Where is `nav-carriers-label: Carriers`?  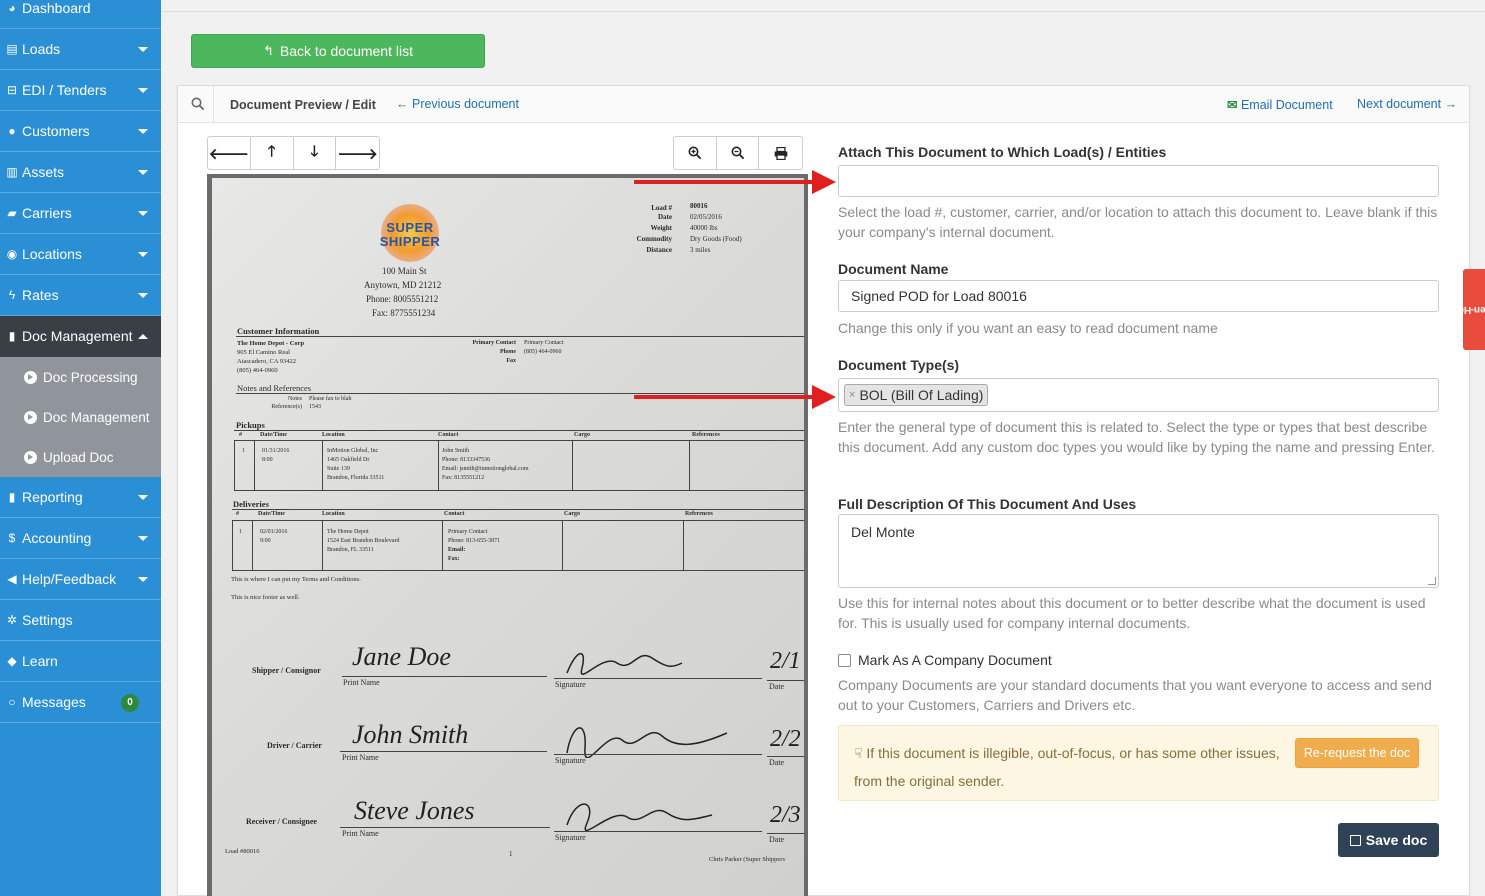
nav-carriers-label: Carriers is located at coordinates (47, 213).